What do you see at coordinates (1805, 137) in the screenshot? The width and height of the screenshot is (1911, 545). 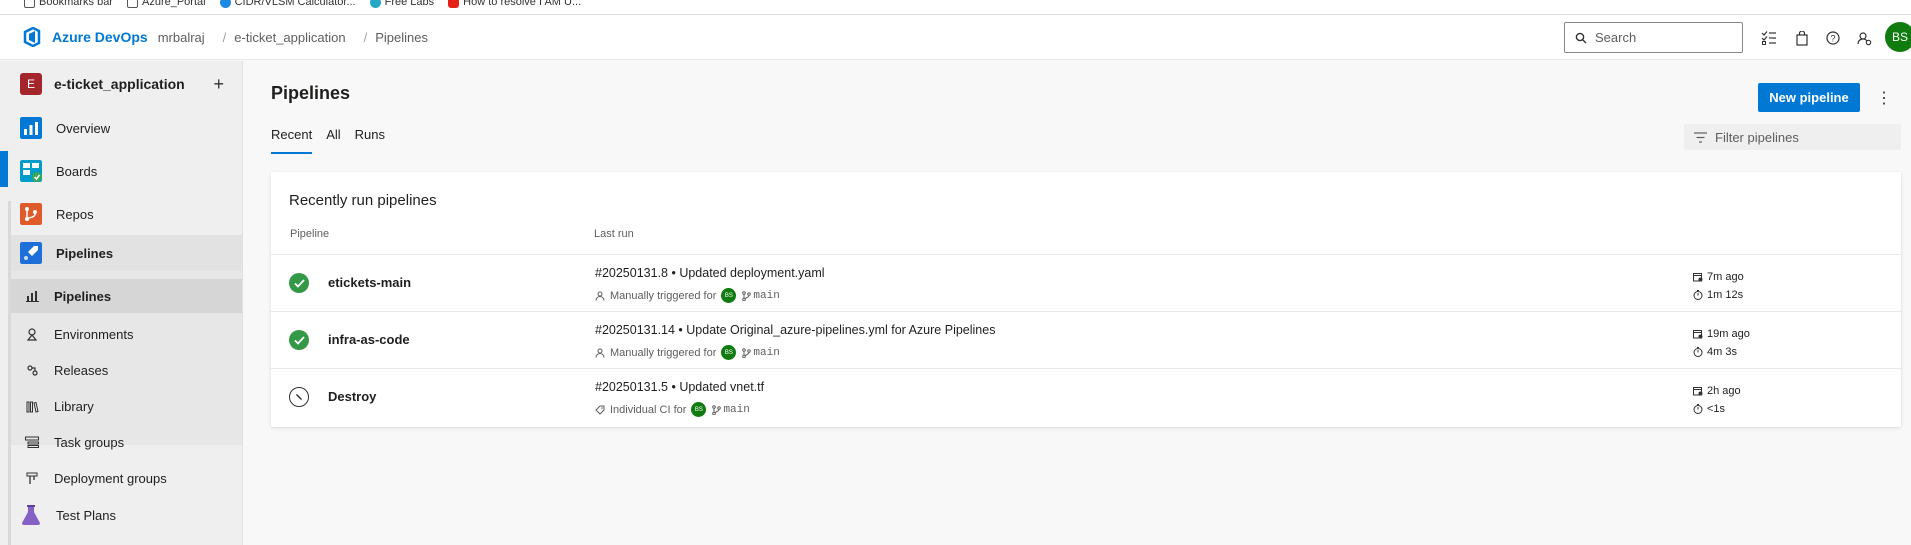 I see `filter-input` at bounding box center [1805, 137].